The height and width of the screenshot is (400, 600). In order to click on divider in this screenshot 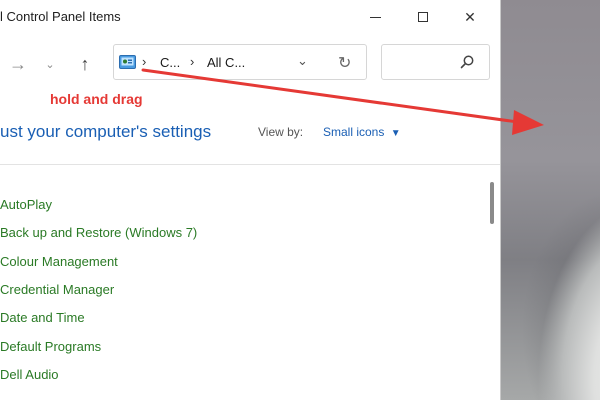, I will do `click(250, 164)`.